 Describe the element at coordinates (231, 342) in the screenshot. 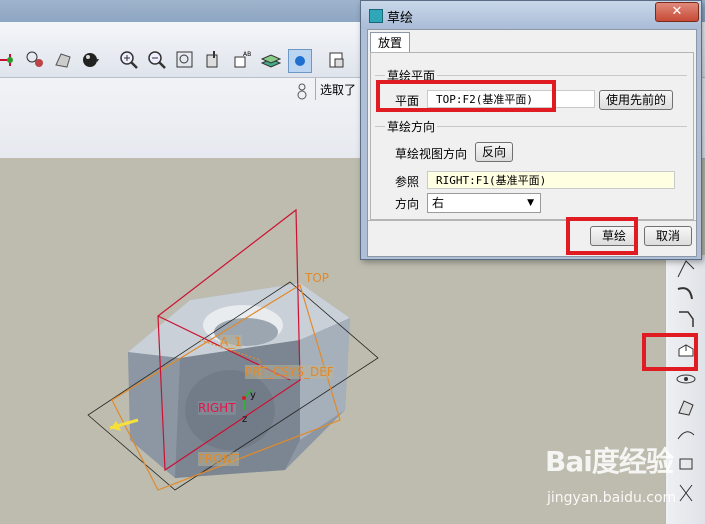

I see `datum-label-a1: A_1` at that location.